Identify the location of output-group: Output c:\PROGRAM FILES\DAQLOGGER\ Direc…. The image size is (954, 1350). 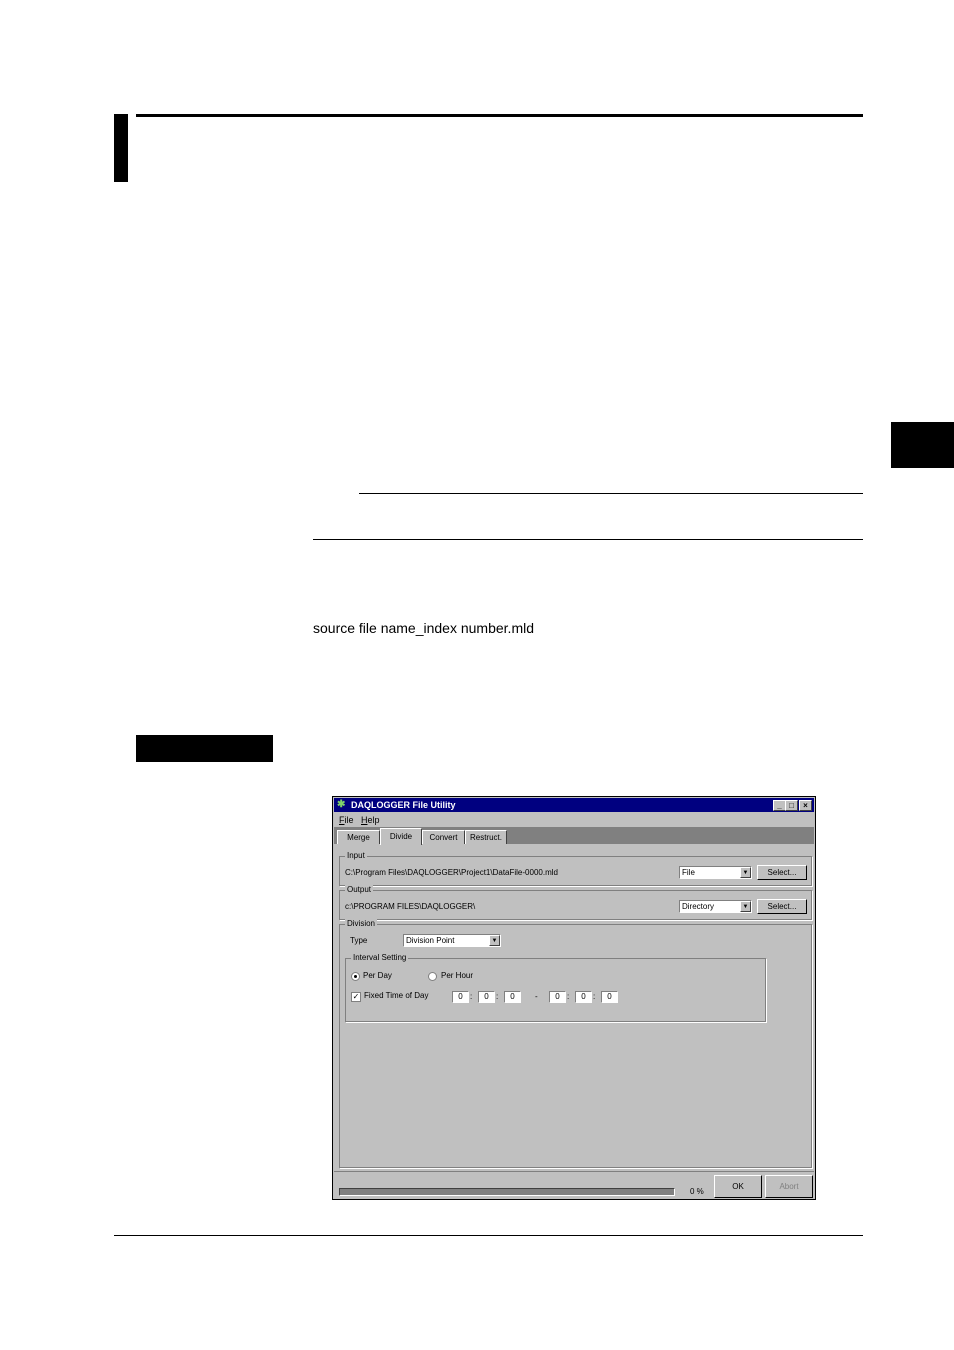
(575, 902).